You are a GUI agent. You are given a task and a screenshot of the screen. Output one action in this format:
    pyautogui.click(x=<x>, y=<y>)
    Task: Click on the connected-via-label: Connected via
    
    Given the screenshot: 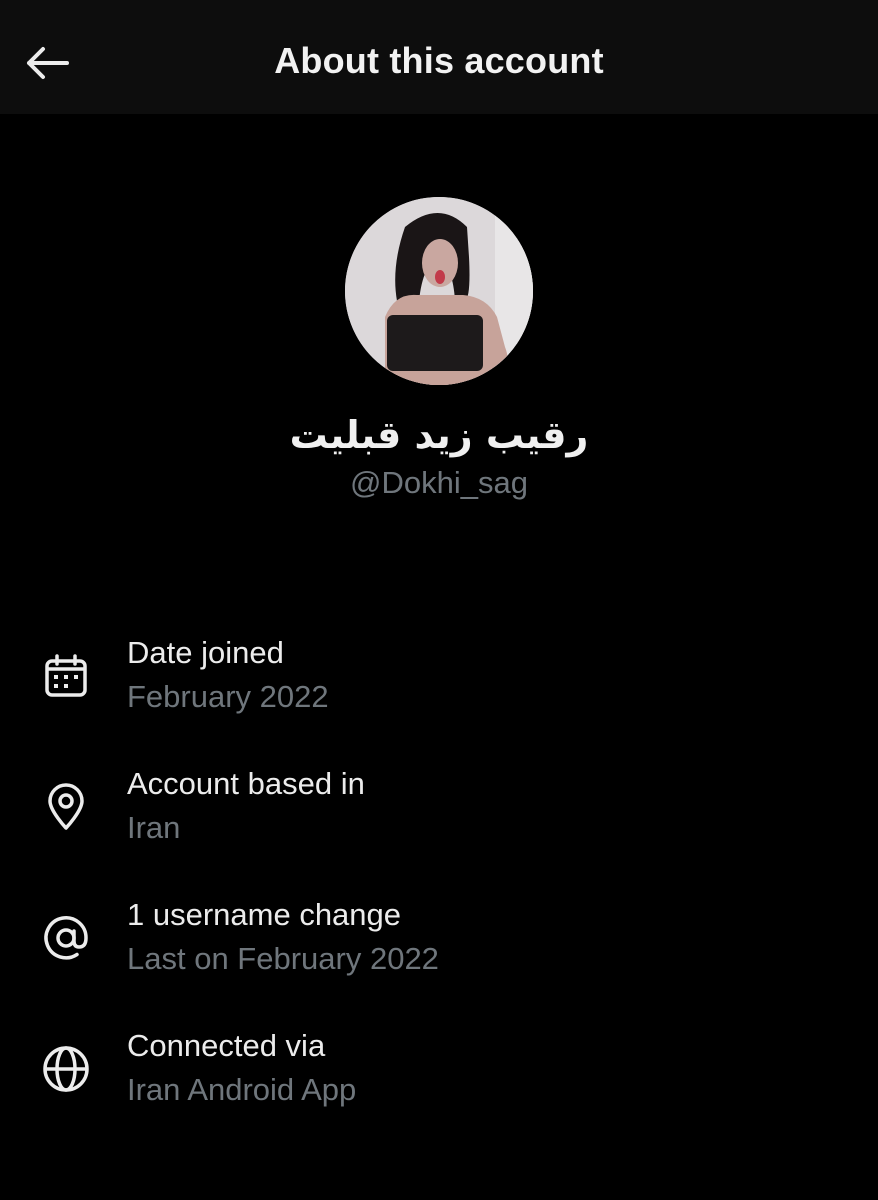 What is the action you would take?
    pyautogui.click(x=226, y=1045)
    